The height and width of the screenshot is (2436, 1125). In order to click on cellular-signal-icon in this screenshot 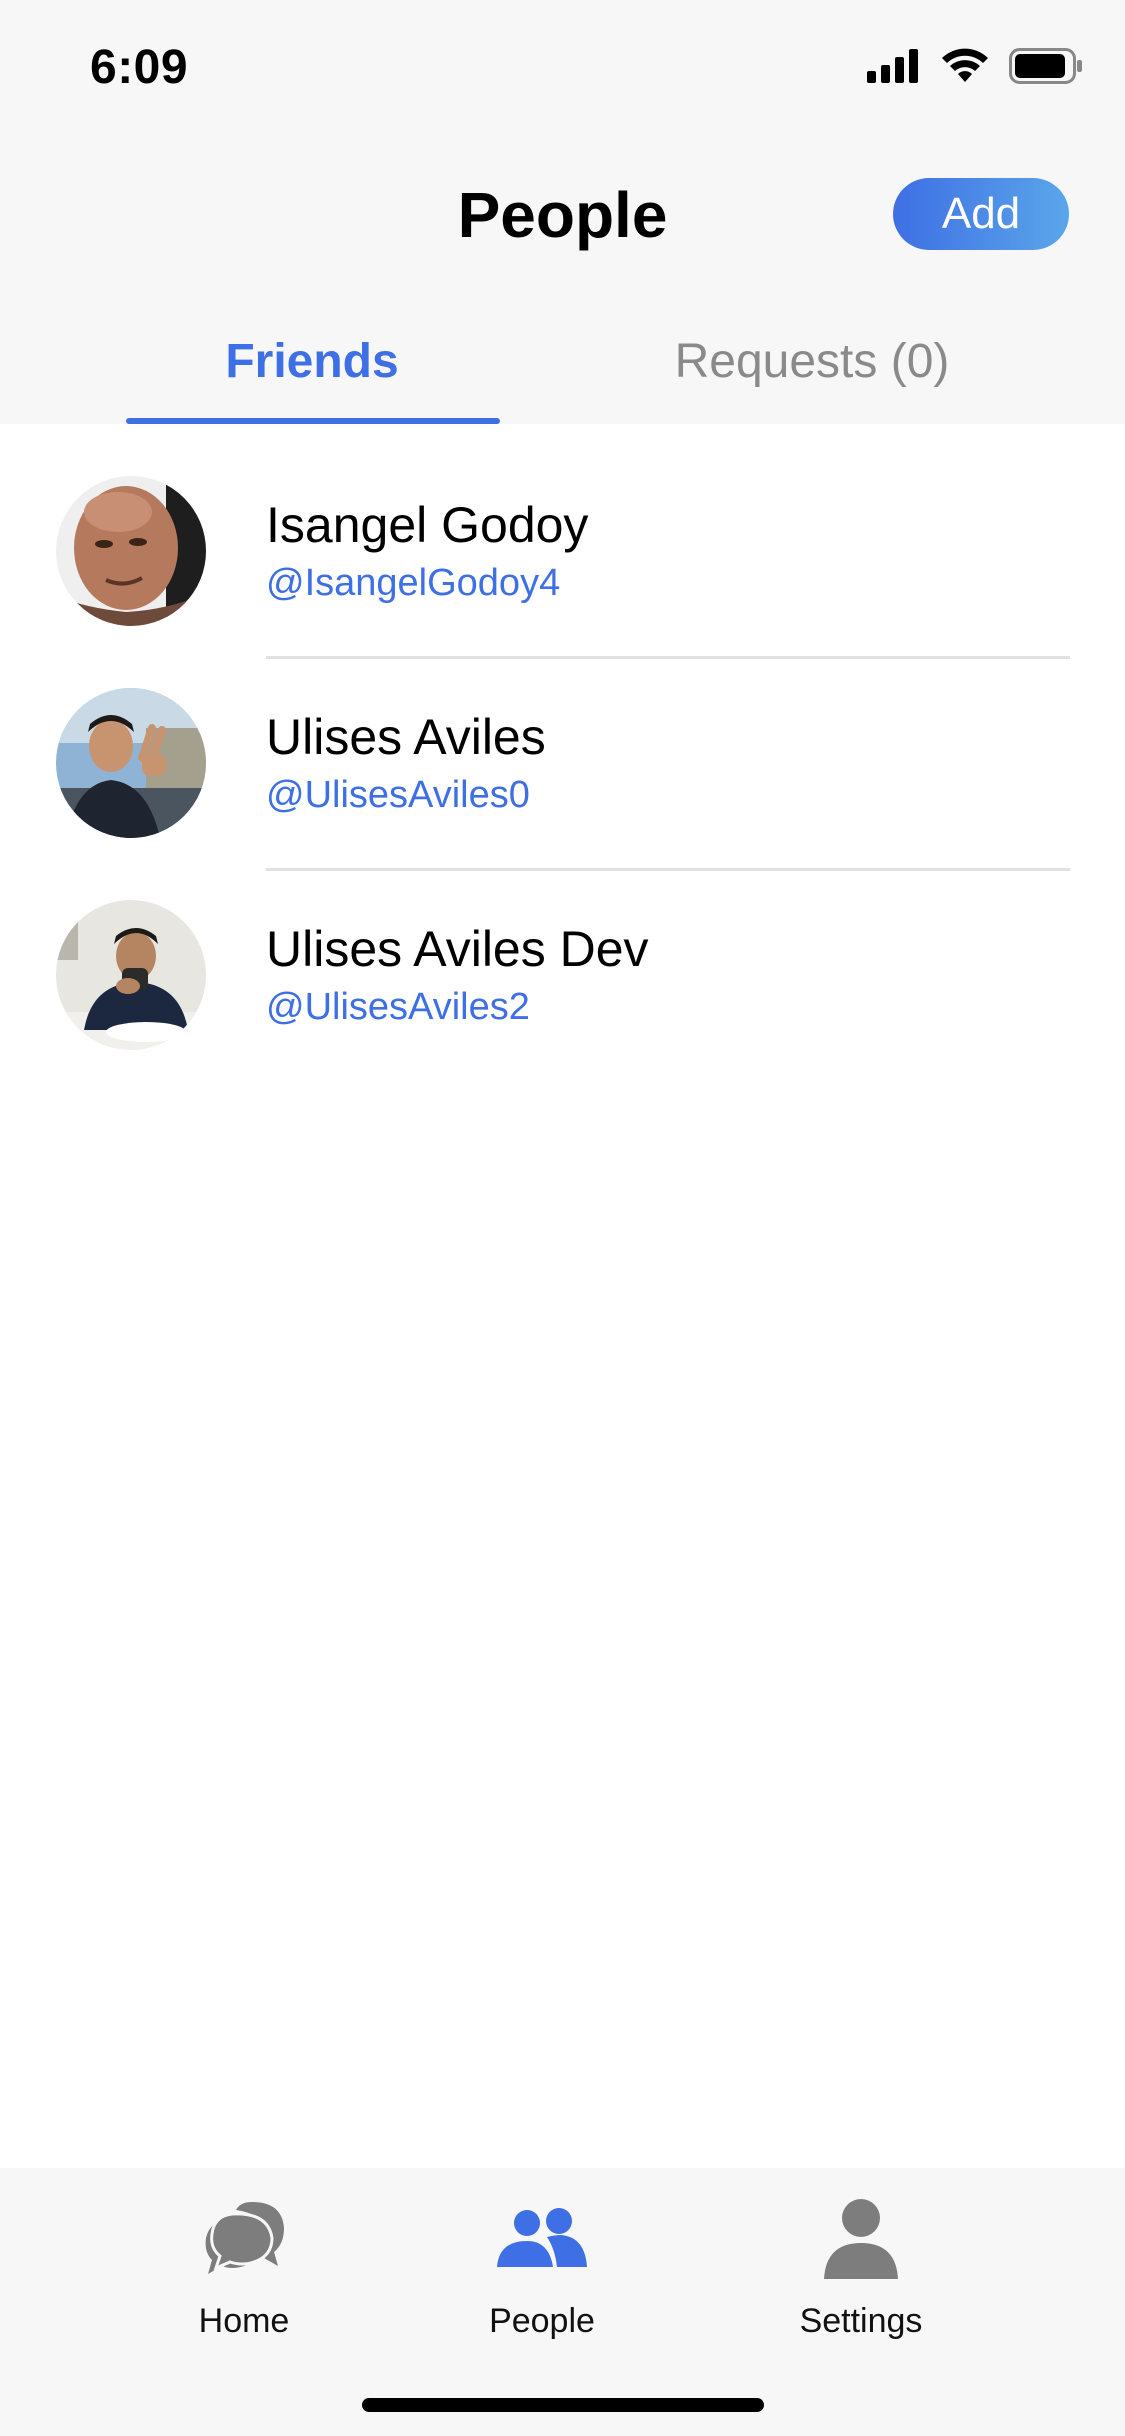, I will do `click(894, 68)`.